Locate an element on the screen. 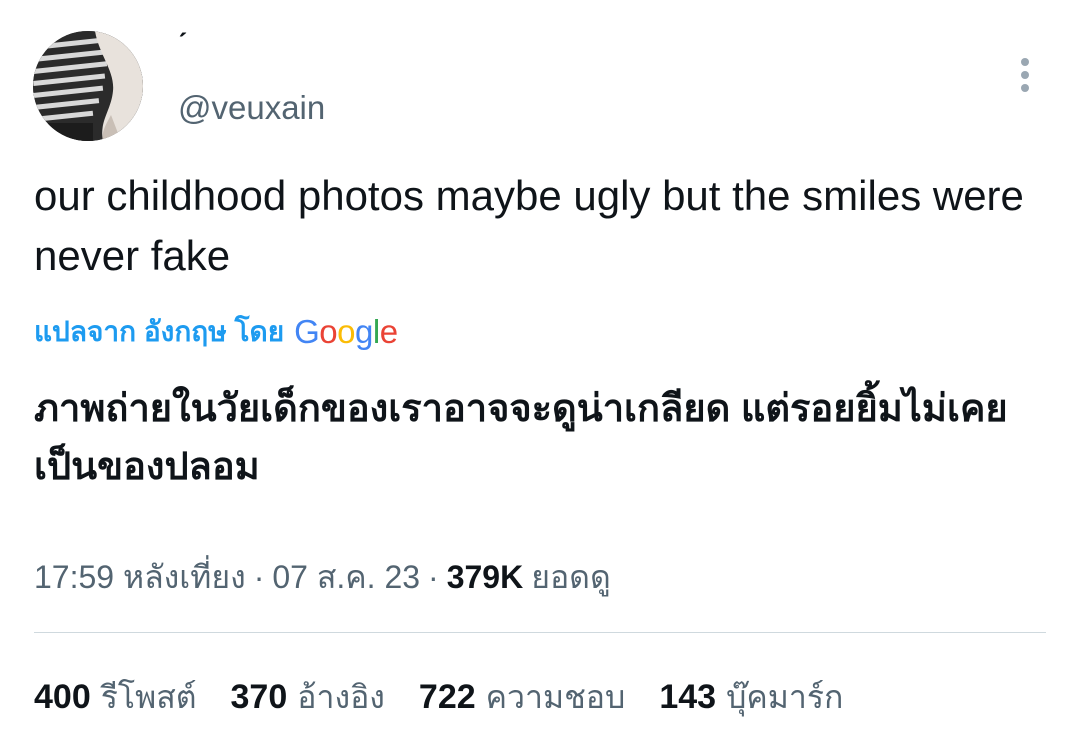 This screenshot has height=750, width=1080. google-letter: G is located at coordinates (307, 331).